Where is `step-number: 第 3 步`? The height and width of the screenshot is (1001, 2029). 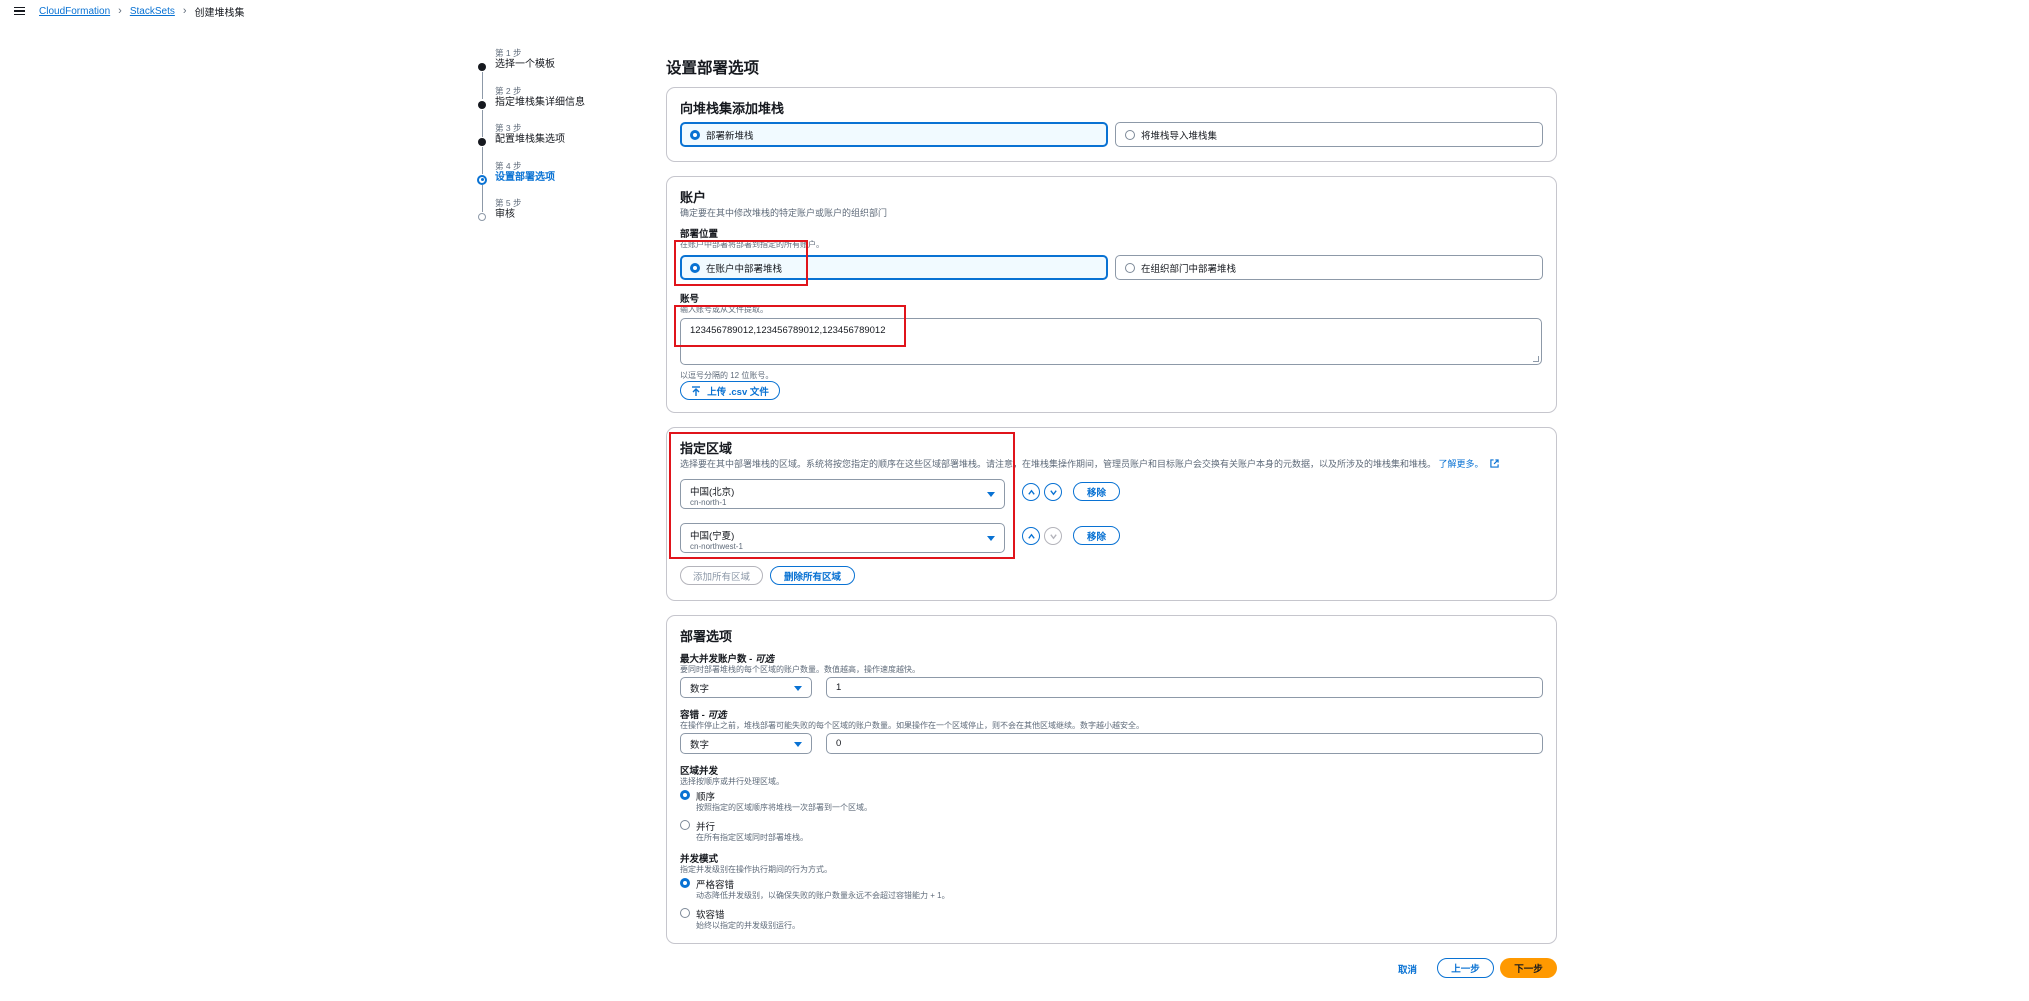 step-number: 第 3 步 is located at coordinates (508, 128).